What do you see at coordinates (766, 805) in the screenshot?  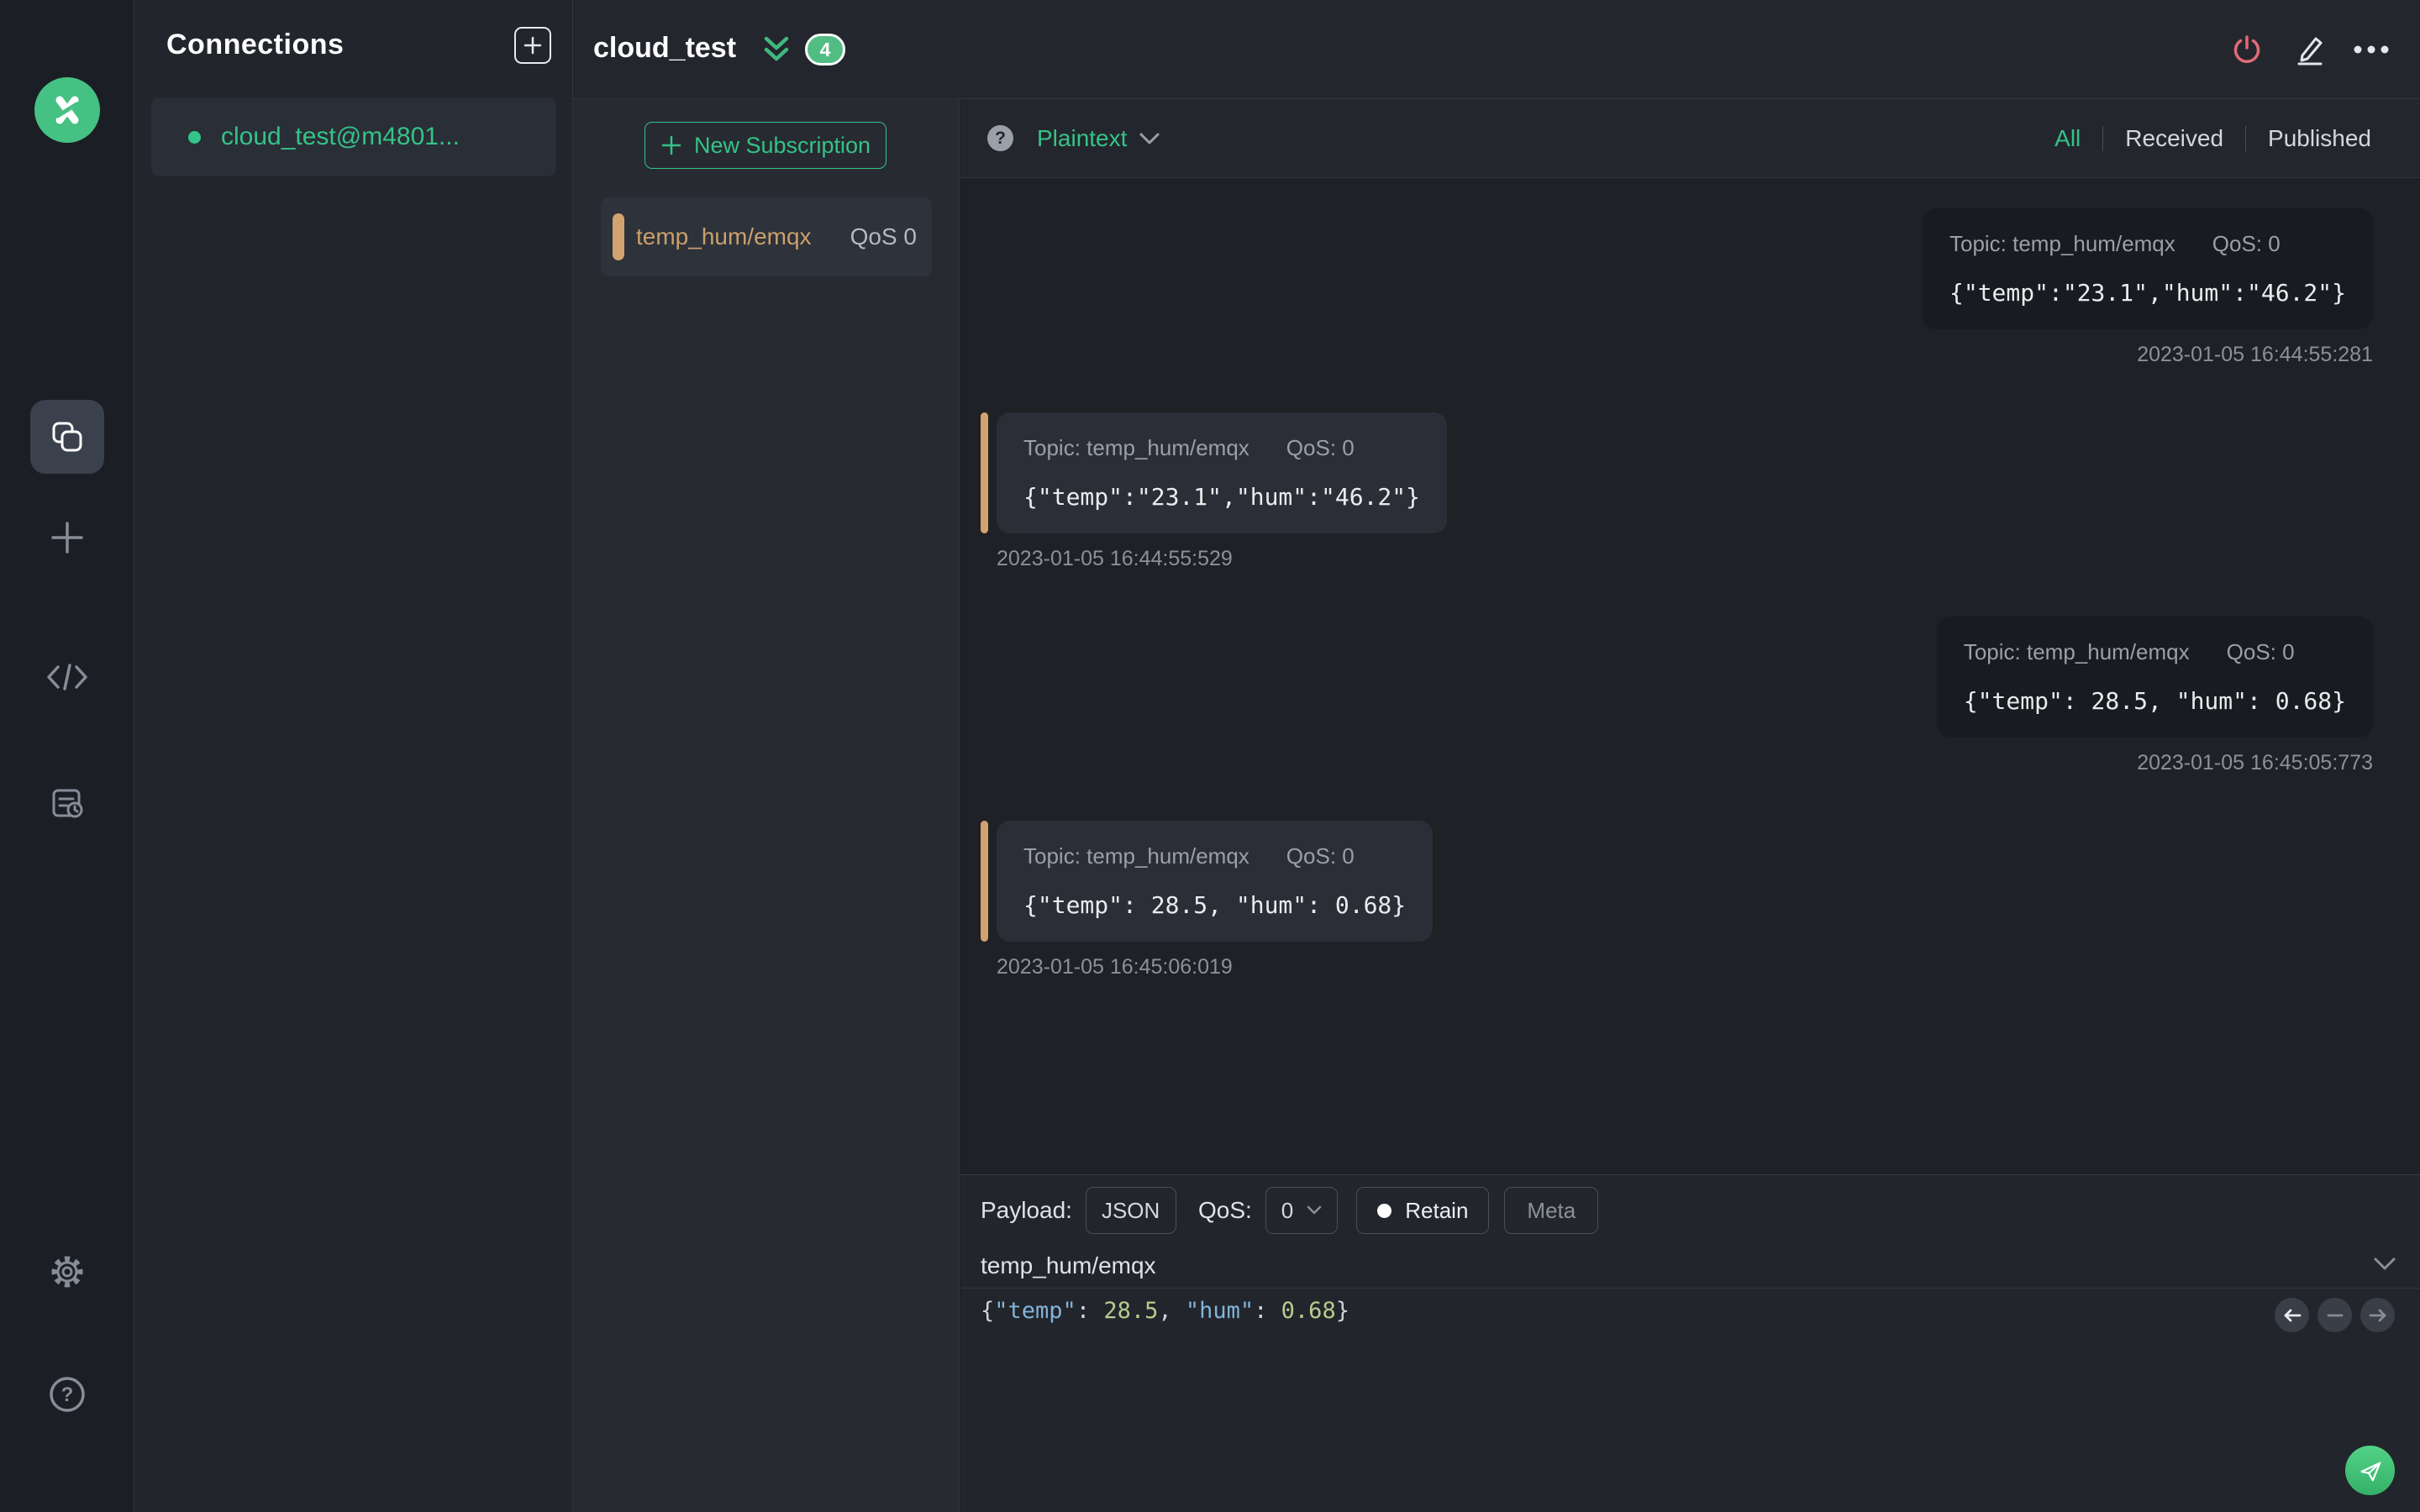 I see `subscriptions-panel: New Subscription temp_hum/emqx QoS 0` at bounding box center [766, 805].